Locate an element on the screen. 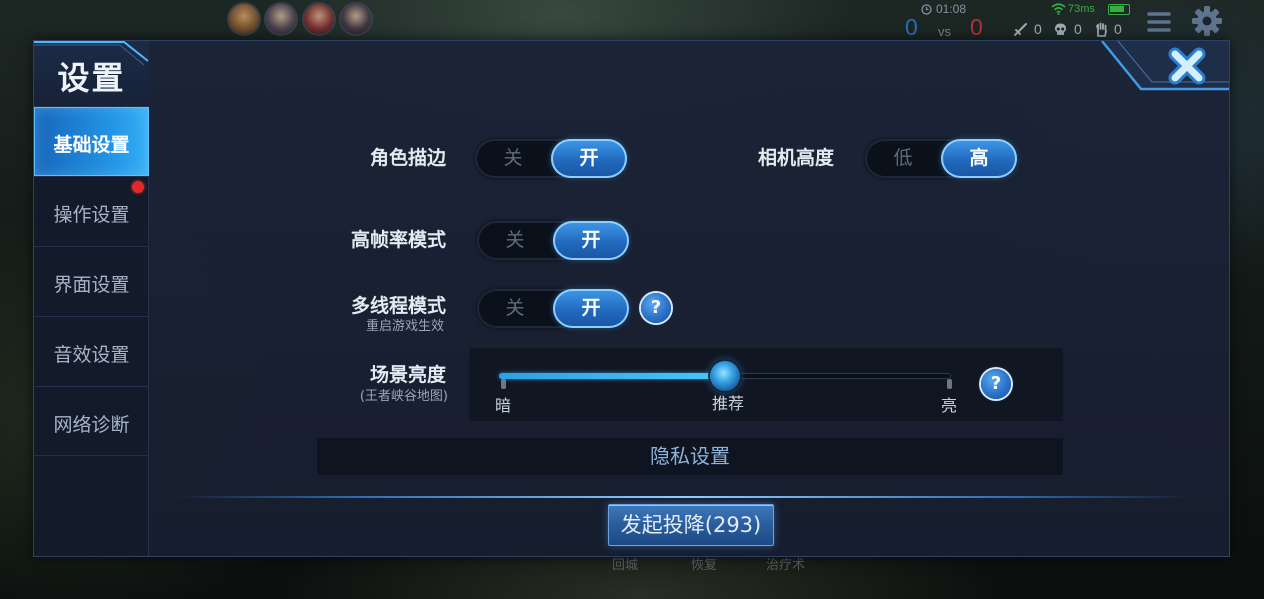 The width and height of the screenshot is (1264, 599). brightness-max-label: 亮 is located at coordinates (948, 405).